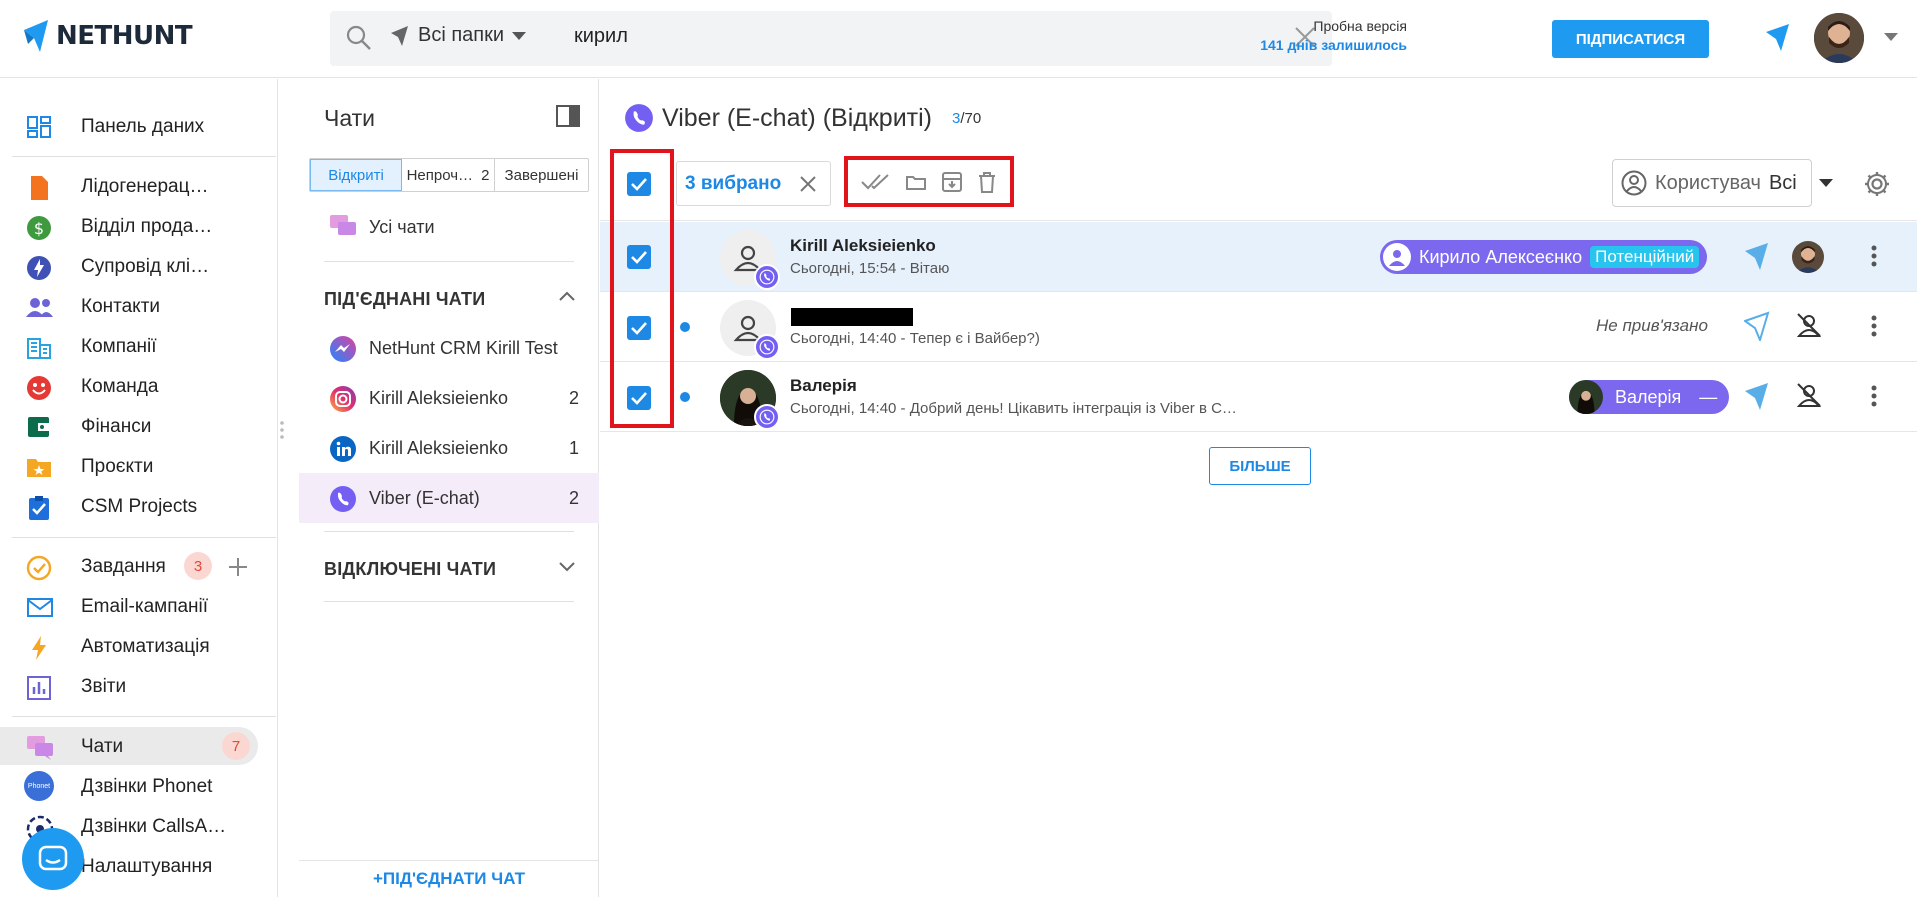 The image size is (1917, 897). Describe the element at coordinates (541, 175) in the screenshot. I see `tab-closed: Завершені` at that location.